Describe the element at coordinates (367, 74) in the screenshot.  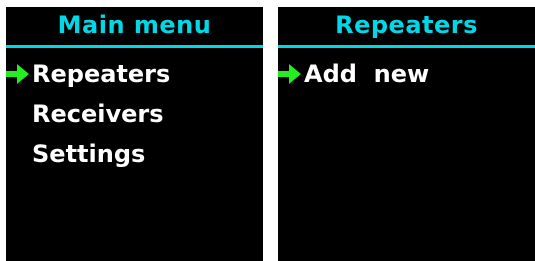
I see `menu-item-label: Add new` at that location.